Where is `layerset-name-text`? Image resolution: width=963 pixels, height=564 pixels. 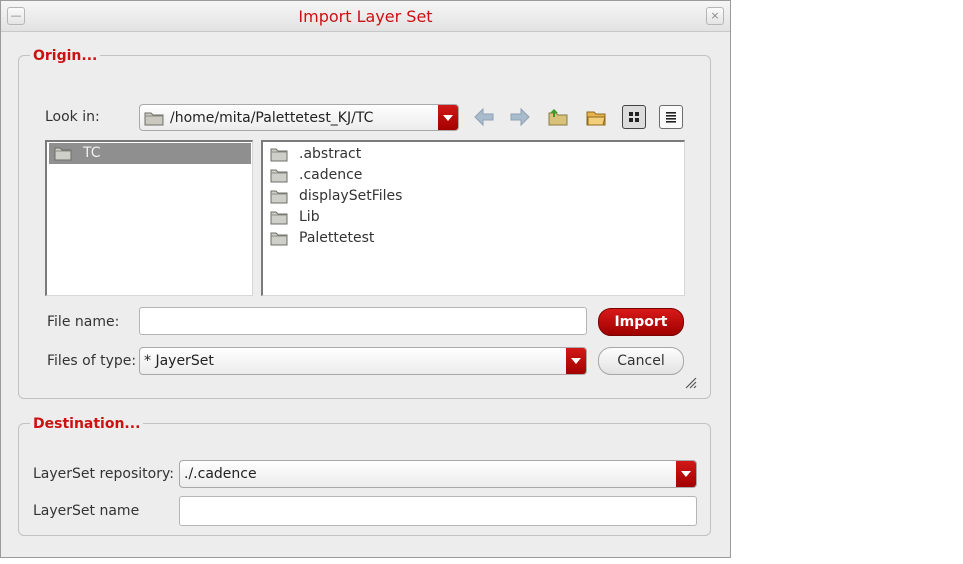
layerset-name-text is located at coordinates (438, 511).